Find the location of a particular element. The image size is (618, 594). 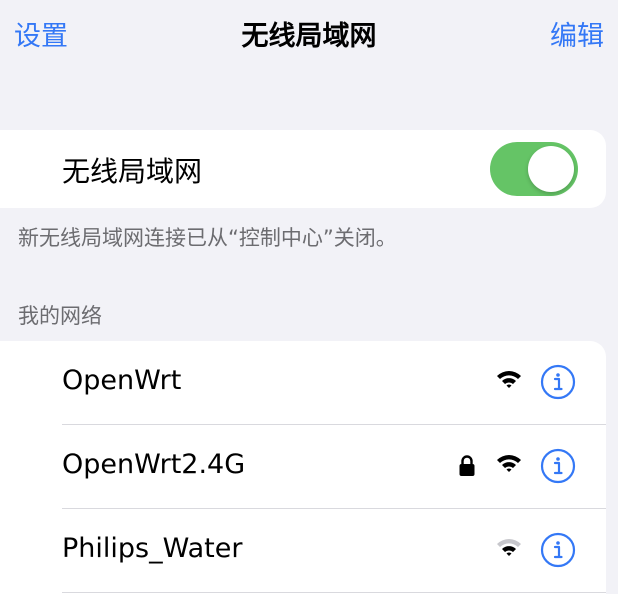

toggle-knob is located at coordinates (551, 169).